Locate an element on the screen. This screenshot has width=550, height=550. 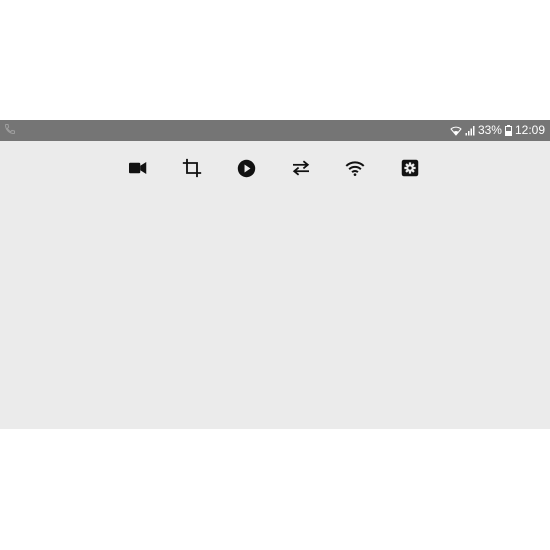
swap-arrows-icon is located at coordinates (301, 168).